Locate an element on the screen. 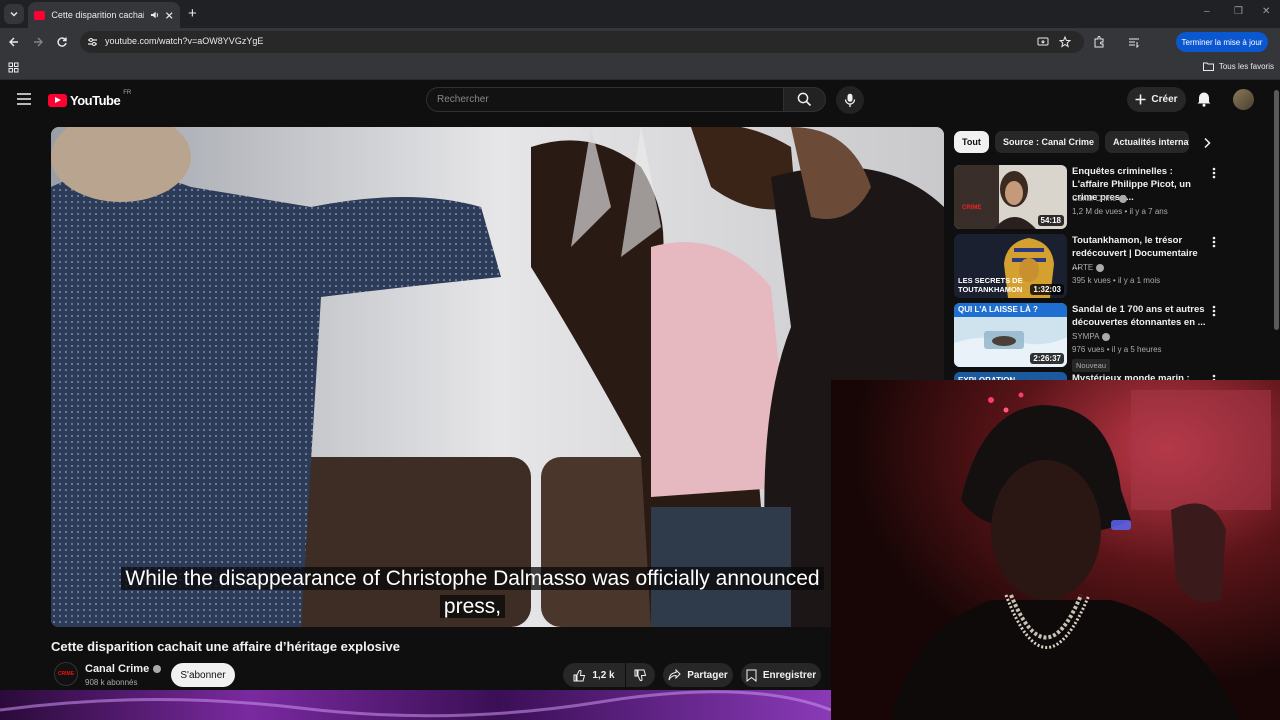  plus-icon is located at coordinates (1140, 99).